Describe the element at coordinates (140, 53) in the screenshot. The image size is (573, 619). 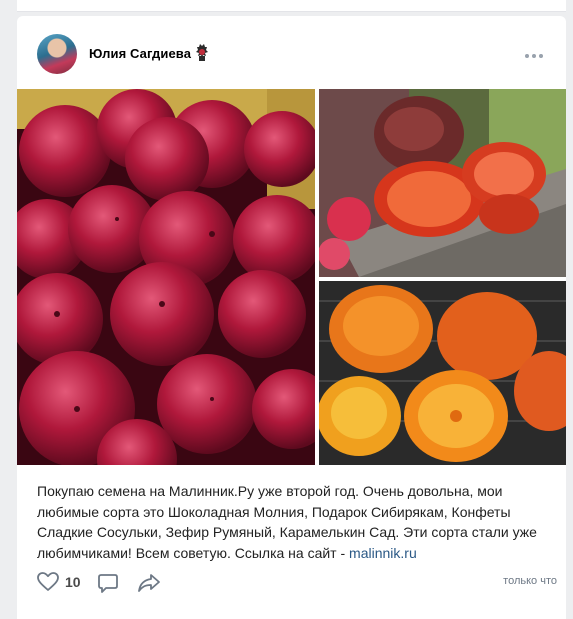
I see `author-name: Юлия Сагдиева` at that location.